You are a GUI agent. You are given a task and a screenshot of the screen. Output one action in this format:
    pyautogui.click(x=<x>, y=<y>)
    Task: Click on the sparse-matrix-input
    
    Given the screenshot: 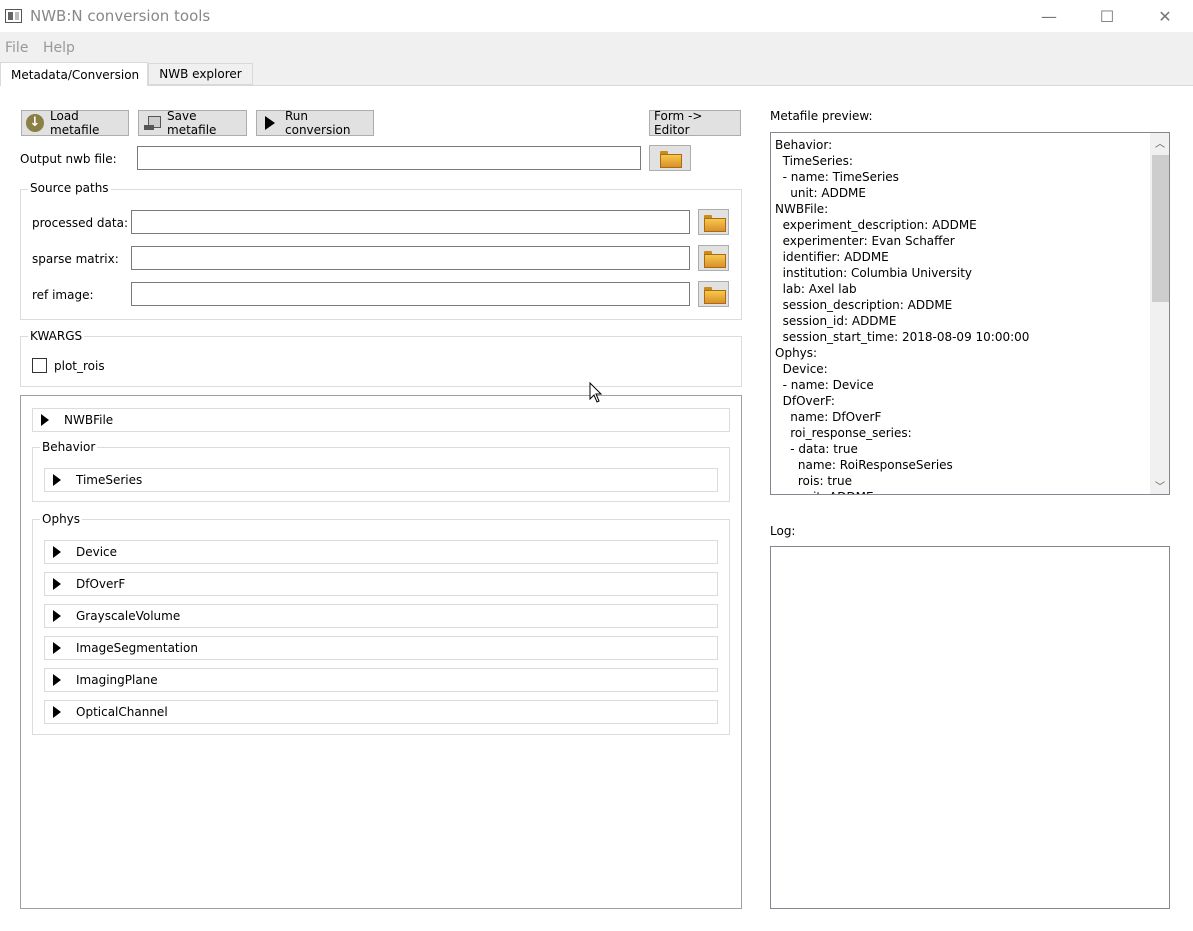 What is the action you would take?
    pyautogui.click(x=410, y=258)
    